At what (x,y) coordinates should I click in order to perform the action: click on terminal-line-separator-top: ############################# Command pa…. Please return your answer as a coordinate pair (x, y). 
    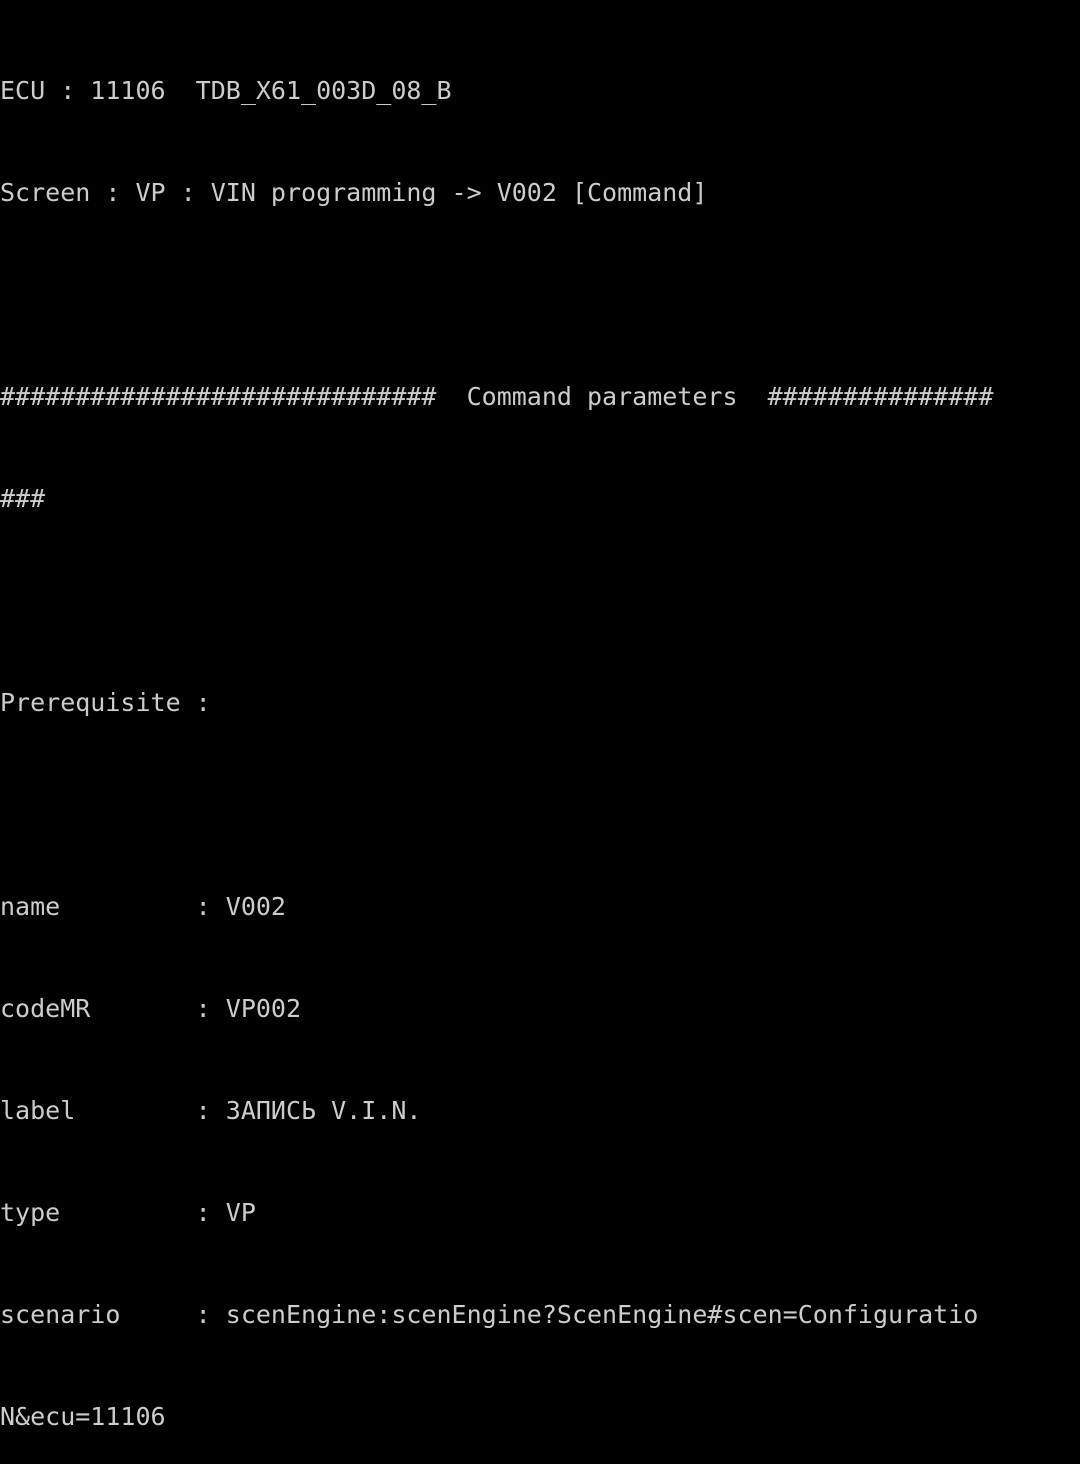
    Looking at the image, I should click on (497, 396).